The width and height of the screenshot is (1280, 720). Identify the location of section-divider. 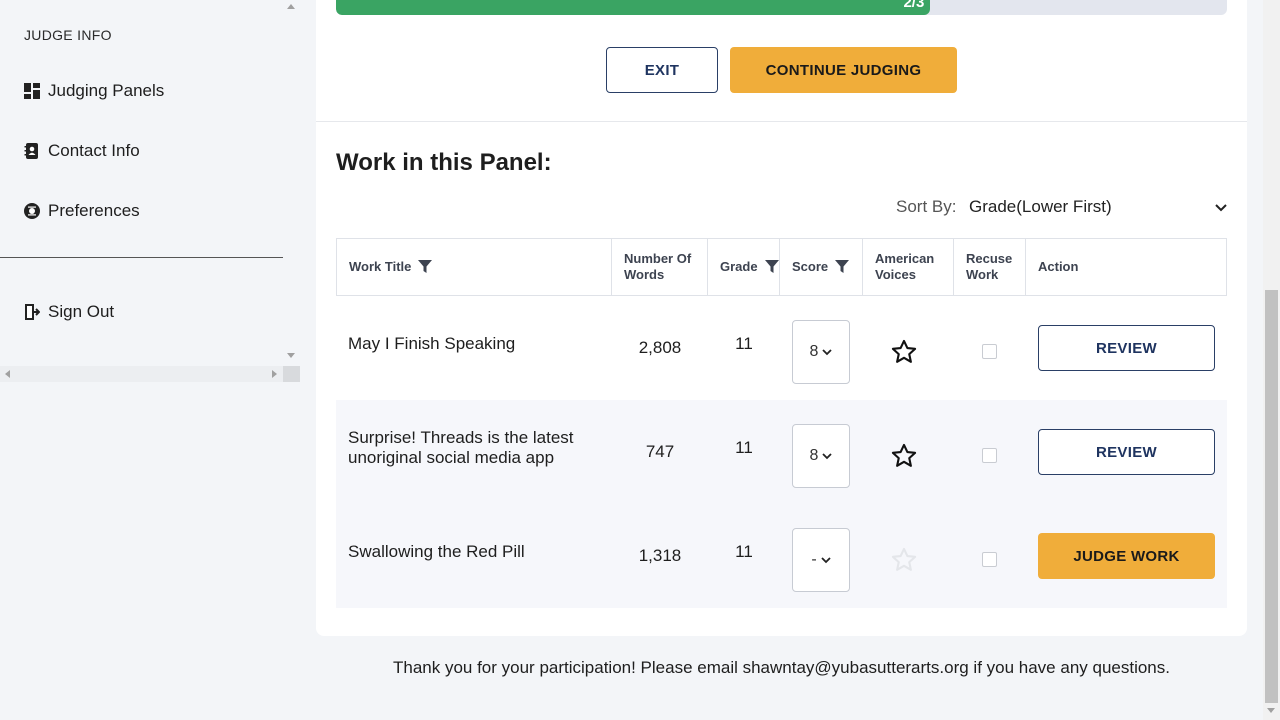
(781, 121).